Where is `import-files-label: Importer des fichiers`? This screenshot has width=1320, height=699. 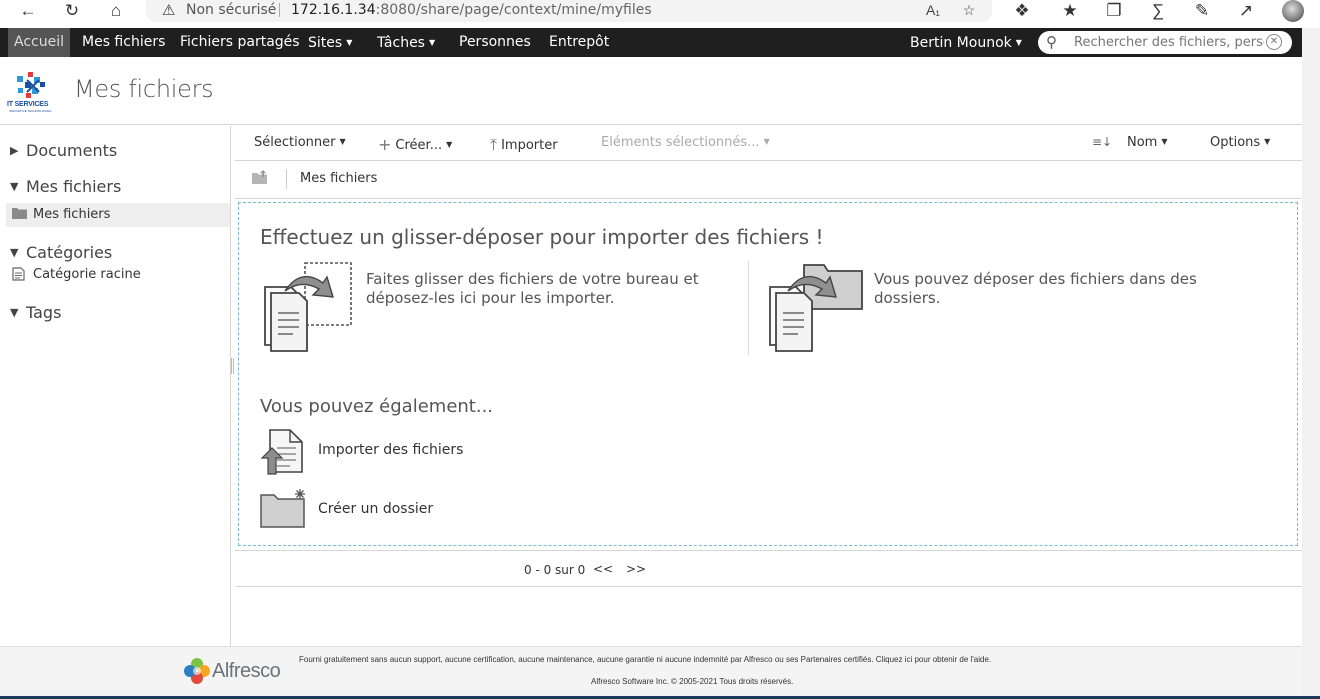
import-files-label: Importer des fichiers is located at coordinates (391, 450).